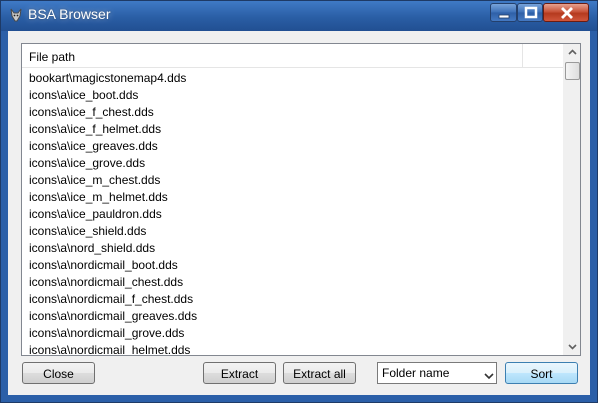 This screenshot has width=598, height=403. Describe the element at coordinates (292, 95) in the screenshot. I see `list-item: icons\a\ice_boot.dds` at that location.